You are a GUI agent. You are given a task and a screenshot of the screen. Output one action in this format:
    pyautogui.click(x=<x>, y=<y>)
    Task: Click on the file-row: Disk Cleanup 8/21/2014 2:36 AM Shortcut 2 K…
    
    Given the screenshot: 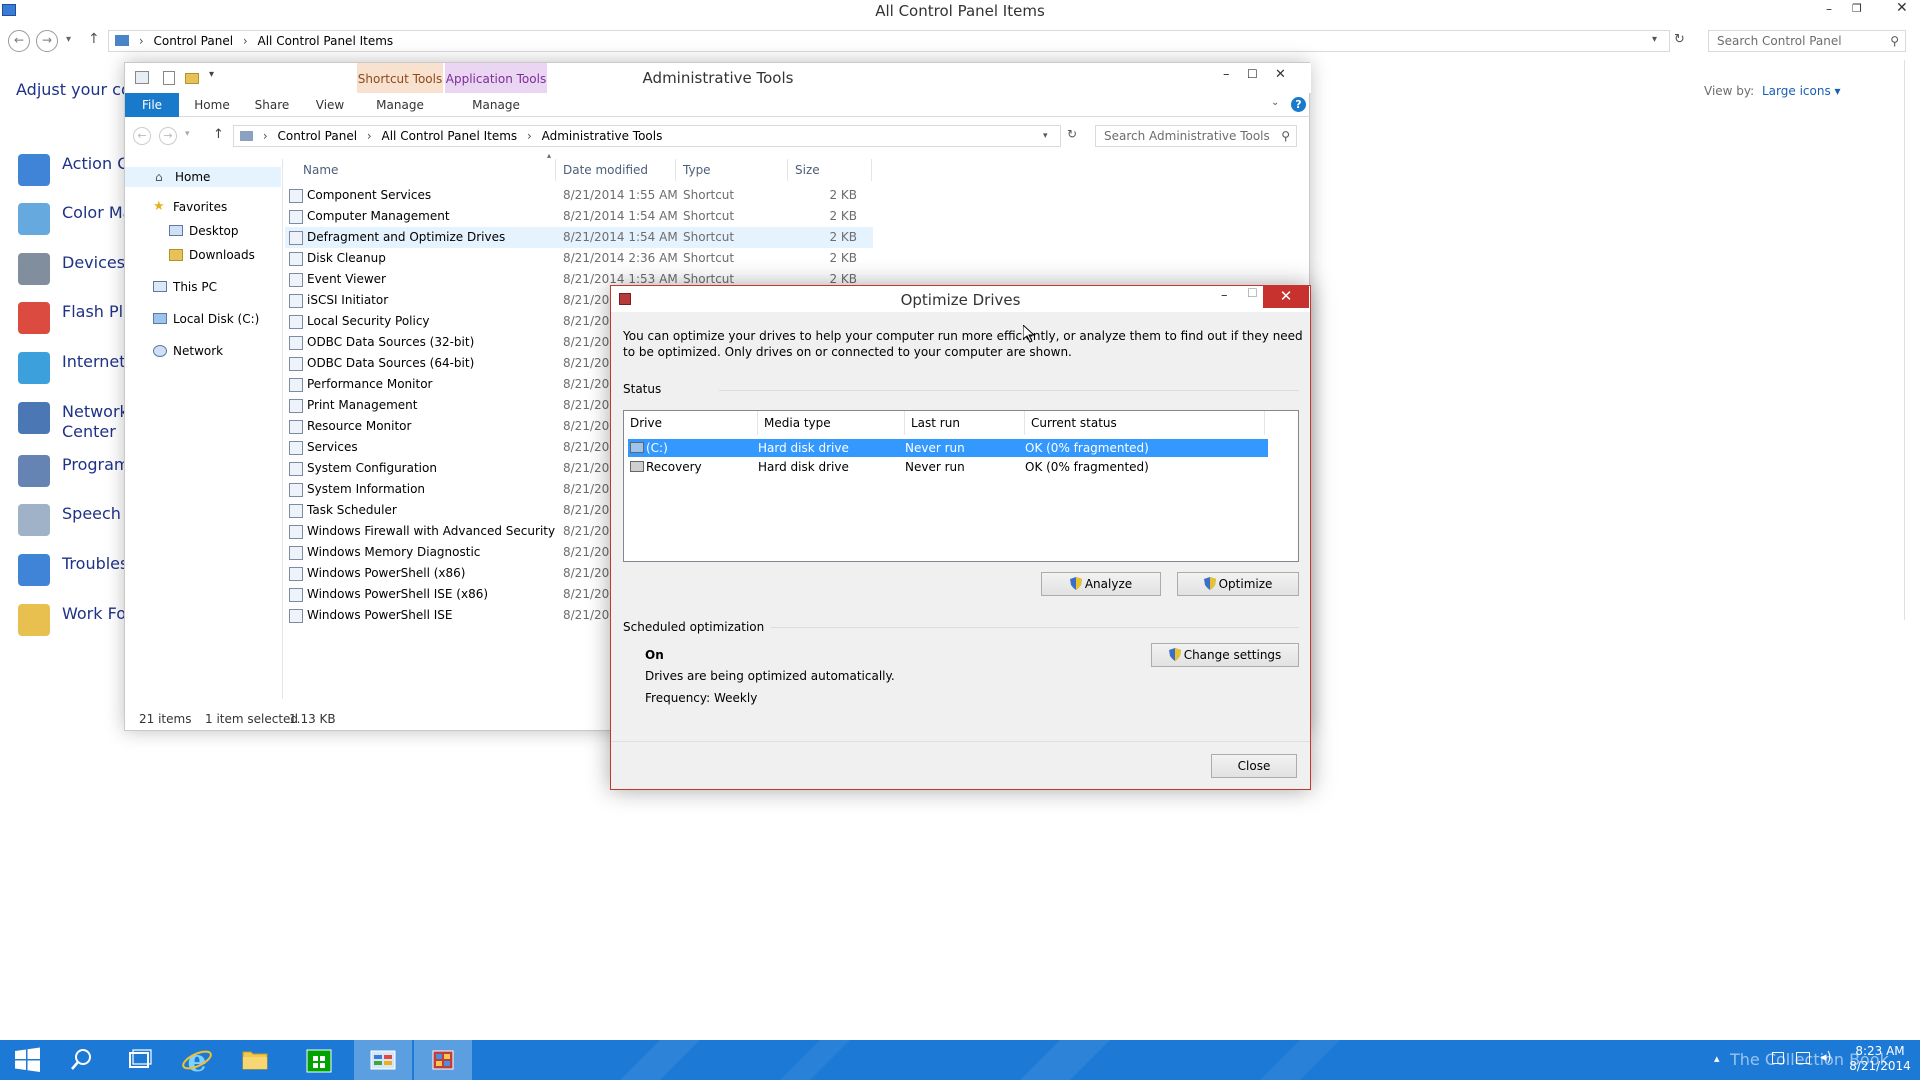 What is the action you would take?
    pyautogui.click(x=579, y=258)
    